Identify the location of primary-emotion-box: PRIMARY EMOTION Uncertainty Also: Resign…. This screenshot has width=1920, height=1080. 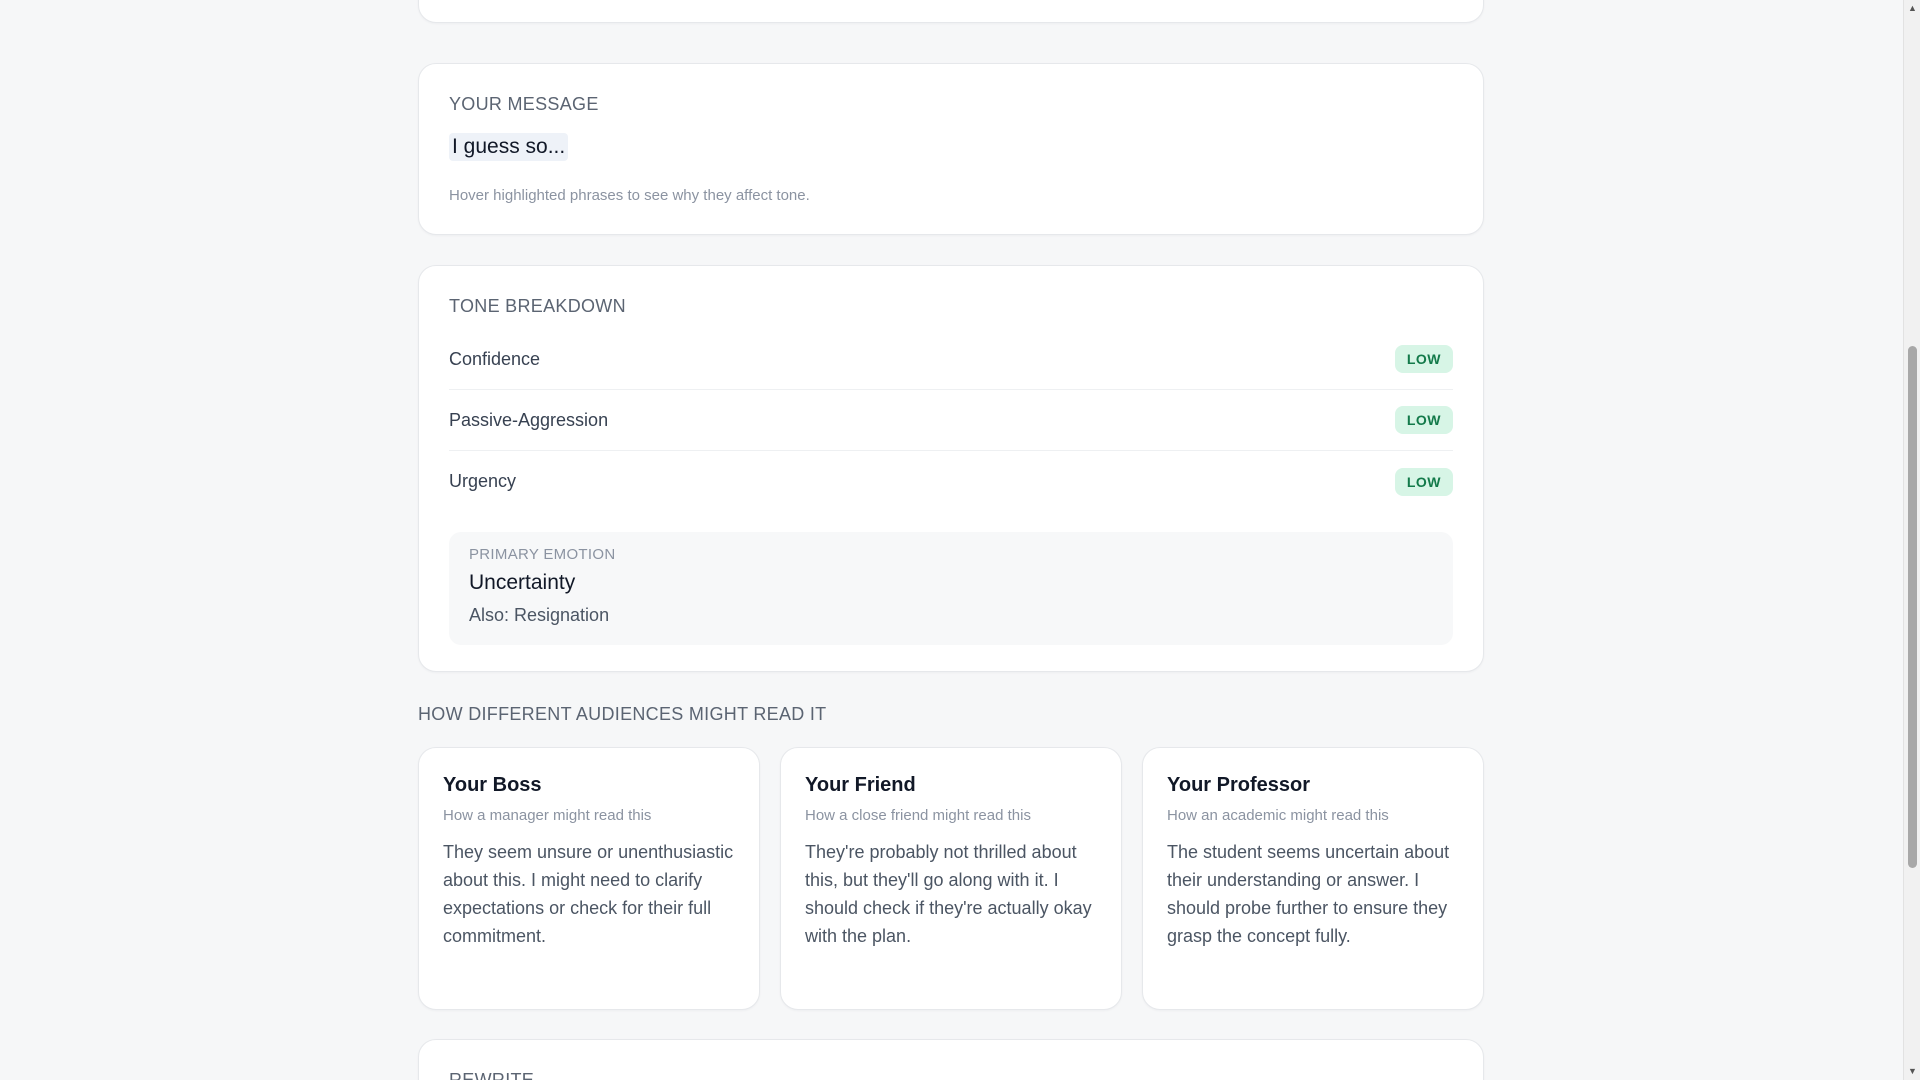
(951, 588).